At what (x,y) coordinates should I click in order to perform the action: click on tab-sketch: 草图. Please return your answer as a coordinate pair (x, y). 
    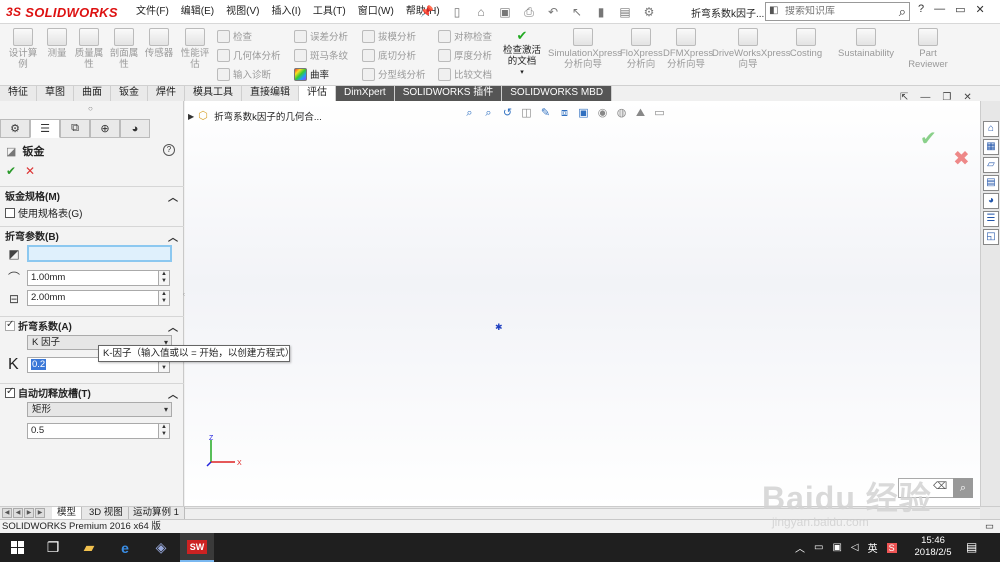
    Looking at the image, I should click on (55, 93).